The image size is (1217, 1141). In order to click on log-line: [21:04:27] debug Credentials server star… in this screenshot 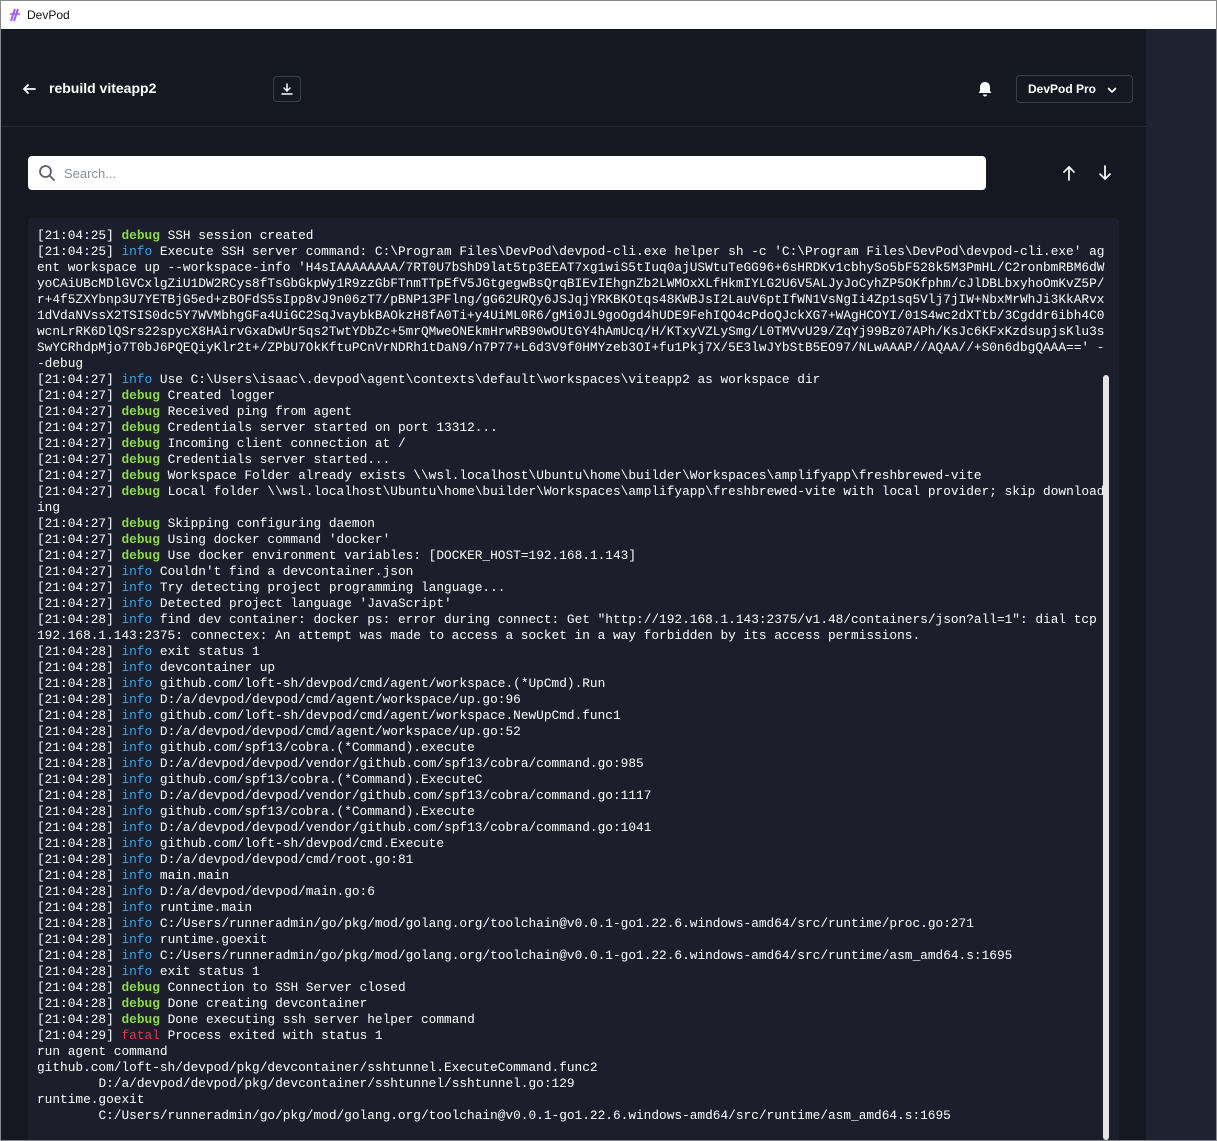, I will do `click(571, 428)`.